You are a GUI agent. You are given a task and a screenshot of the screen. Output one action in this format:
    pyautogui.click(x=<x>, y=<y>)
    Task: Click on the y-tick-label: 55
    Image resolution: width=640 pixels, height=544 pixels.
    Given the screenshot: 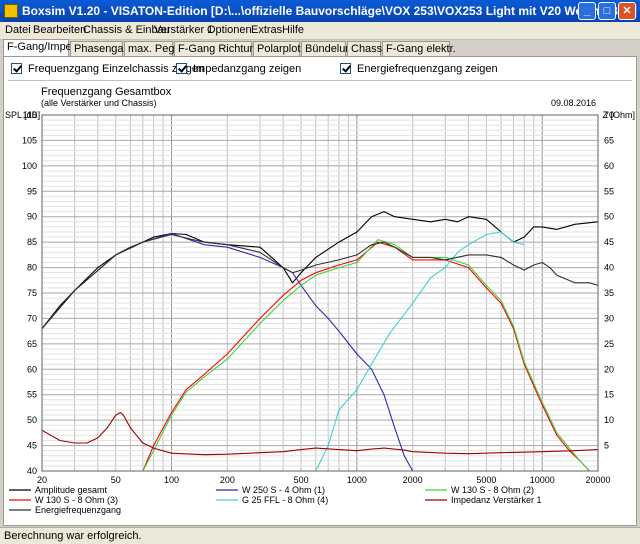 What is the action you would take?
    pyautogui.click(x=32, y=395)
    